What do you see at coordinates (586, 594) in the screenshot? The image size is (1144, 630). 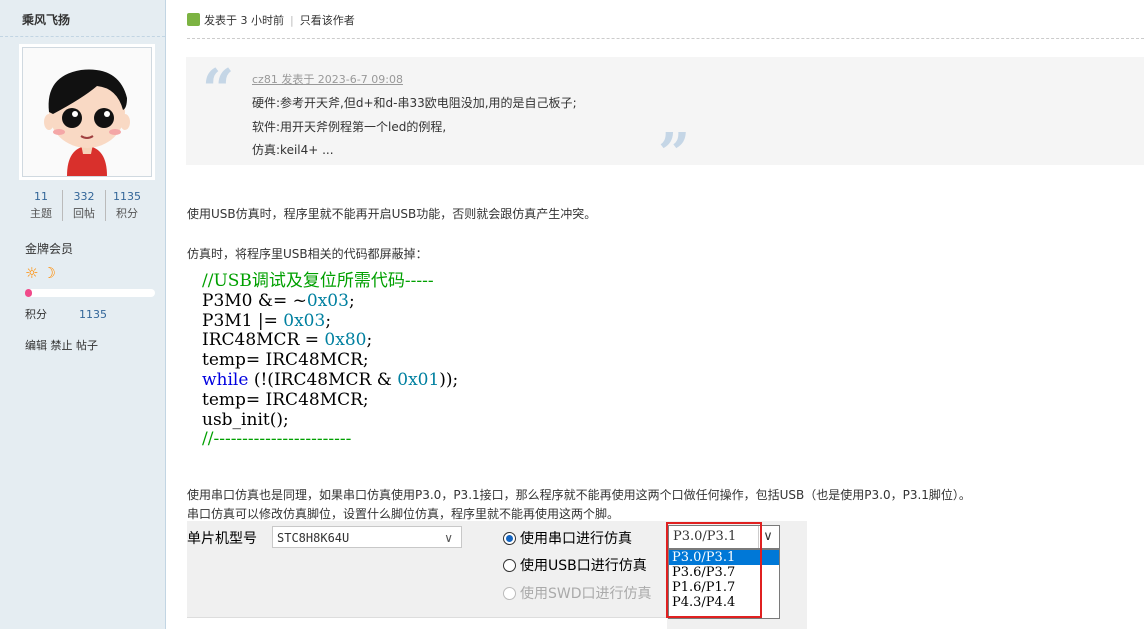 I see `radio-swd-label: 使用SWD口进行仿真` at bounding box center [586, 594].